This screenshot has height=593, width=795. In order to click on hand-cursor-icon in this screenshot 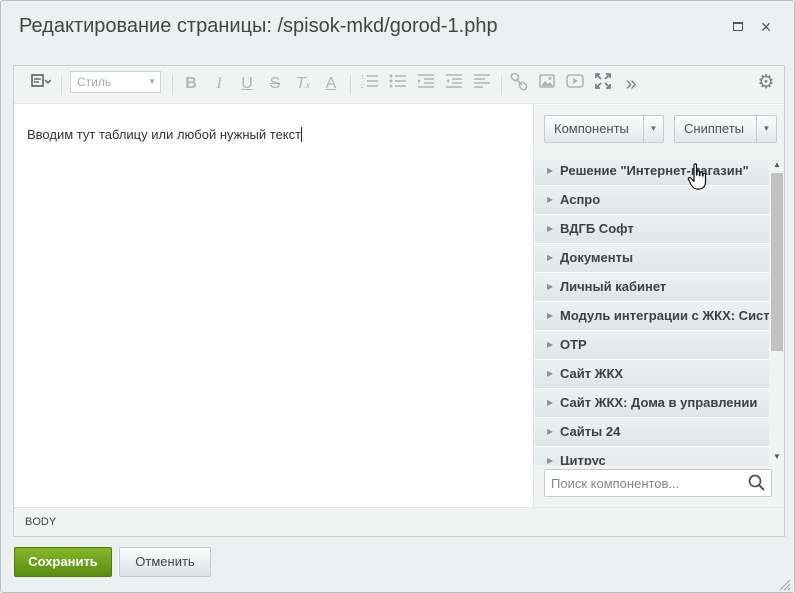, I will do `click(697, 176)`.